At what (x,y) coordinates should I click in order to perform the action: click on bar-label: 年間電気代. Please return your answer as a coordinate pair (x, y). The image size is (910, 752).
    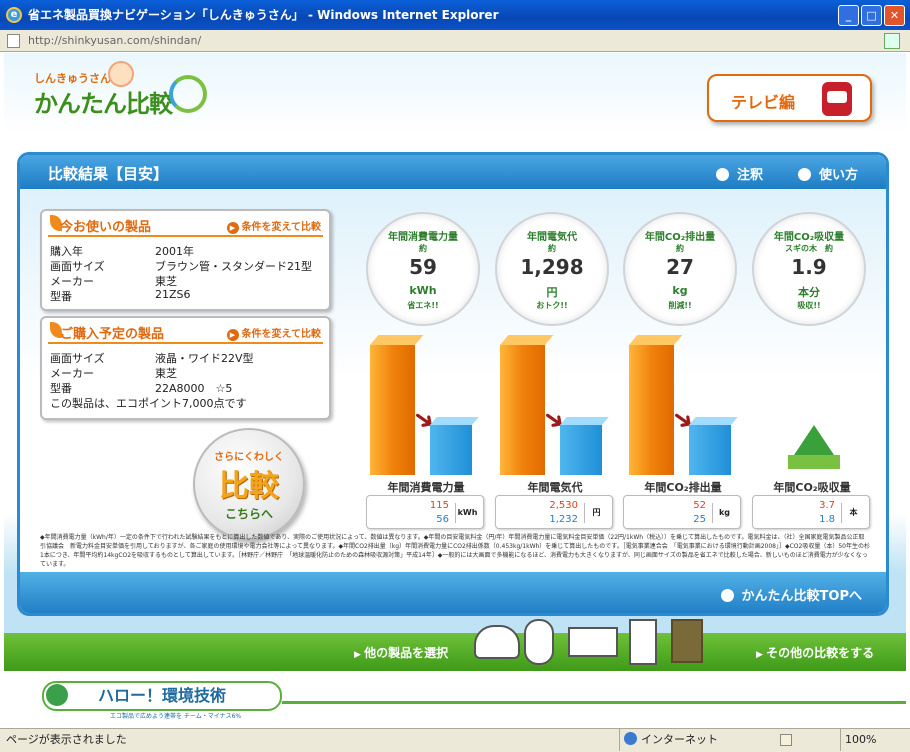
    Looking at the image, I should click on (555, 487).